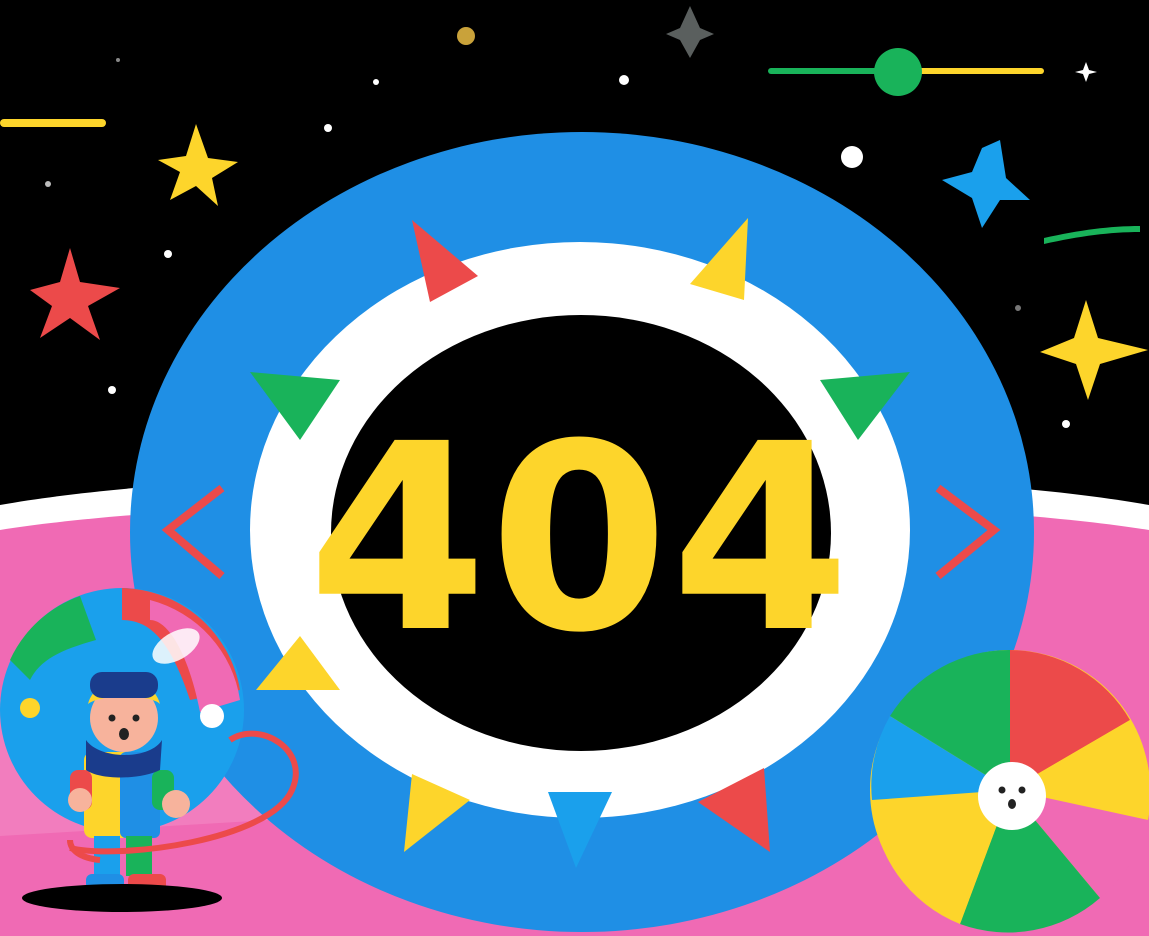 This screenshot has height=936, width=1149. I want to click on yellow-star-right-icon, so click(1094, 350).